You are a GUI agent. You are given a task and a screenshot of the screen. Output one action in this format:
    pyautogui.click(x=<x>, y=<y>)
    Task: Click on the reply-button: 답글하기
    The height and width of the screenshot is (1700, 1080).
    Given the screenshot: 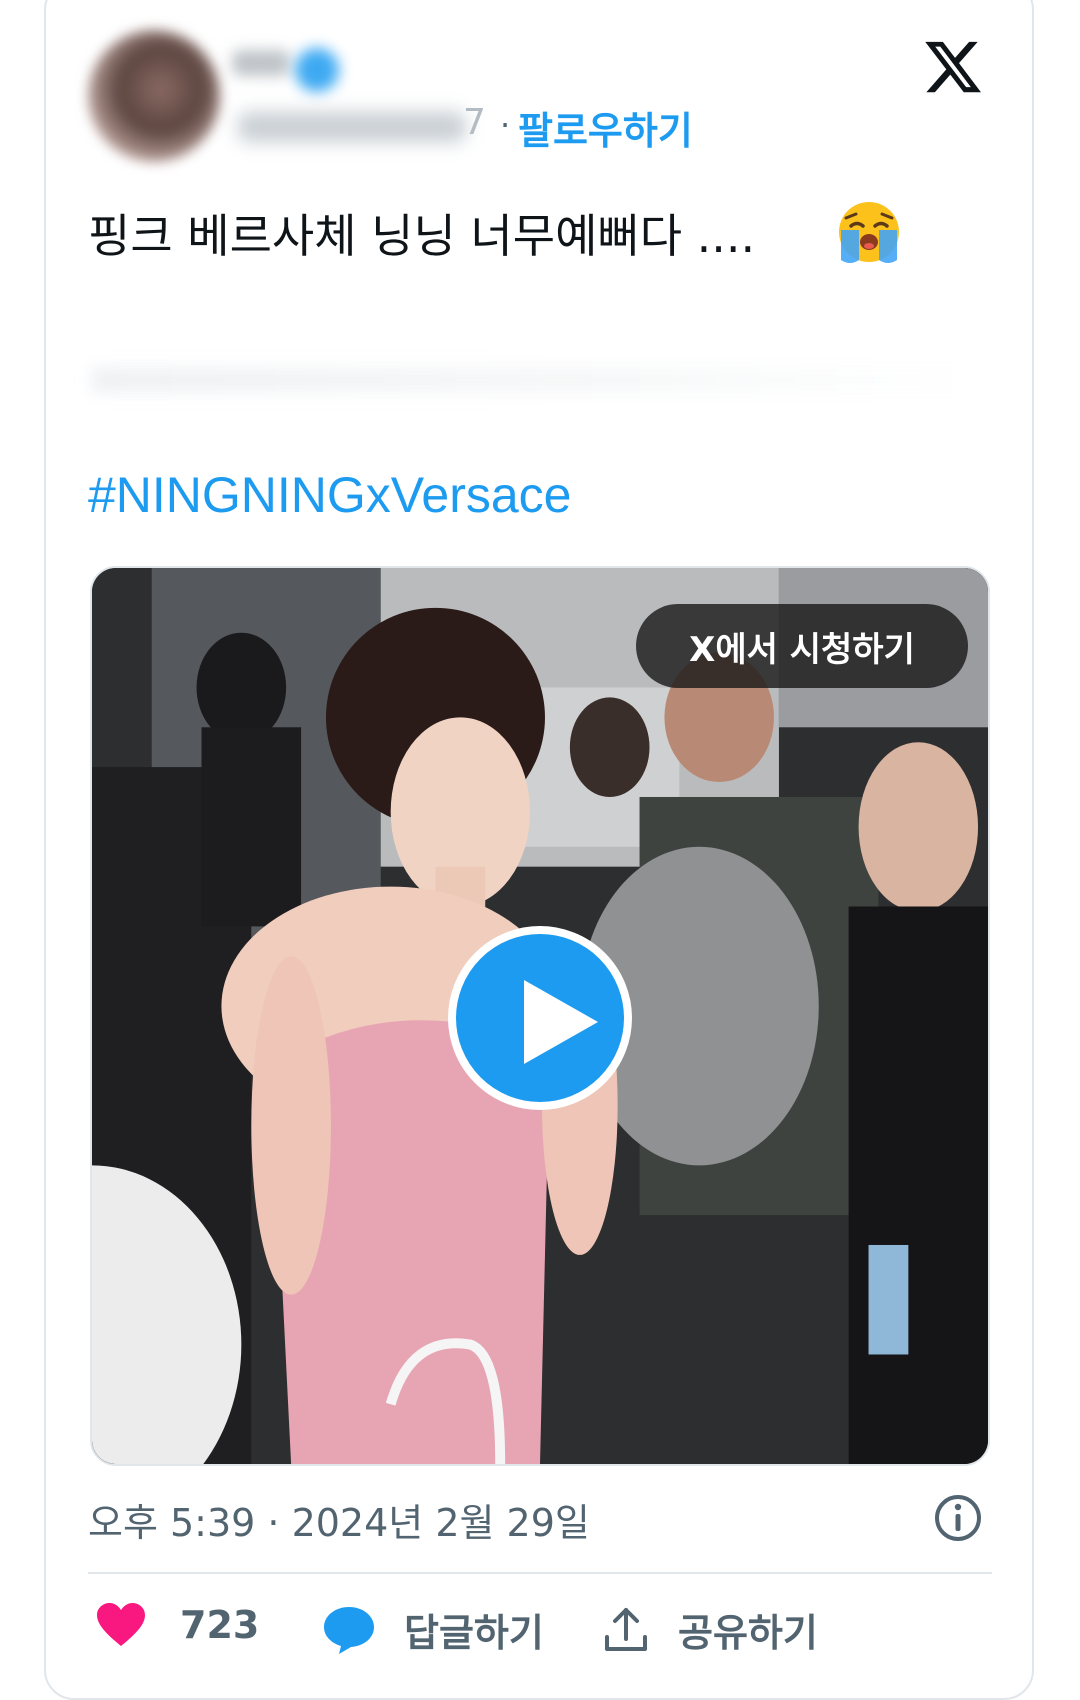 What is the action you would take?
    pyautogui.click(x=433, y=1629)
    